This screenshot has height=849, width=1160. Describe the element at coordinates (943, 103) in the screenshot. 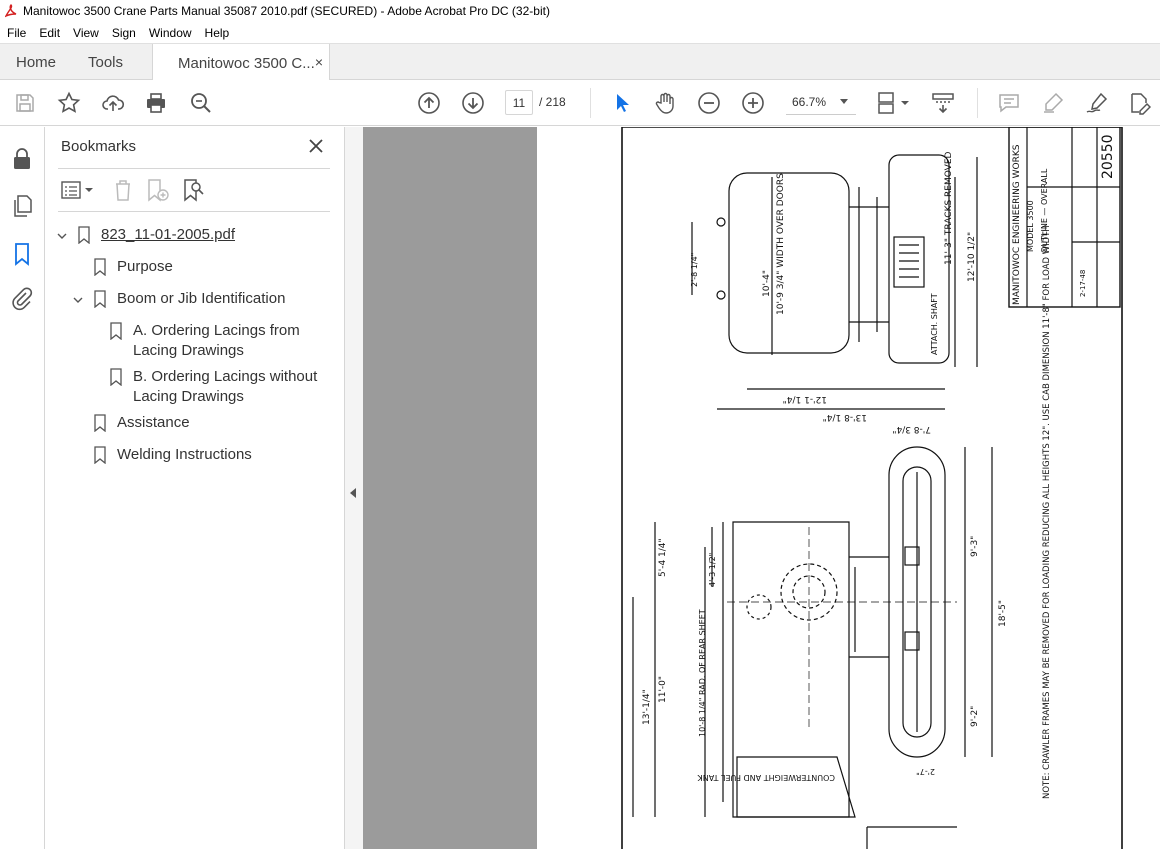

I see `scroll-mode-icon` at that location.